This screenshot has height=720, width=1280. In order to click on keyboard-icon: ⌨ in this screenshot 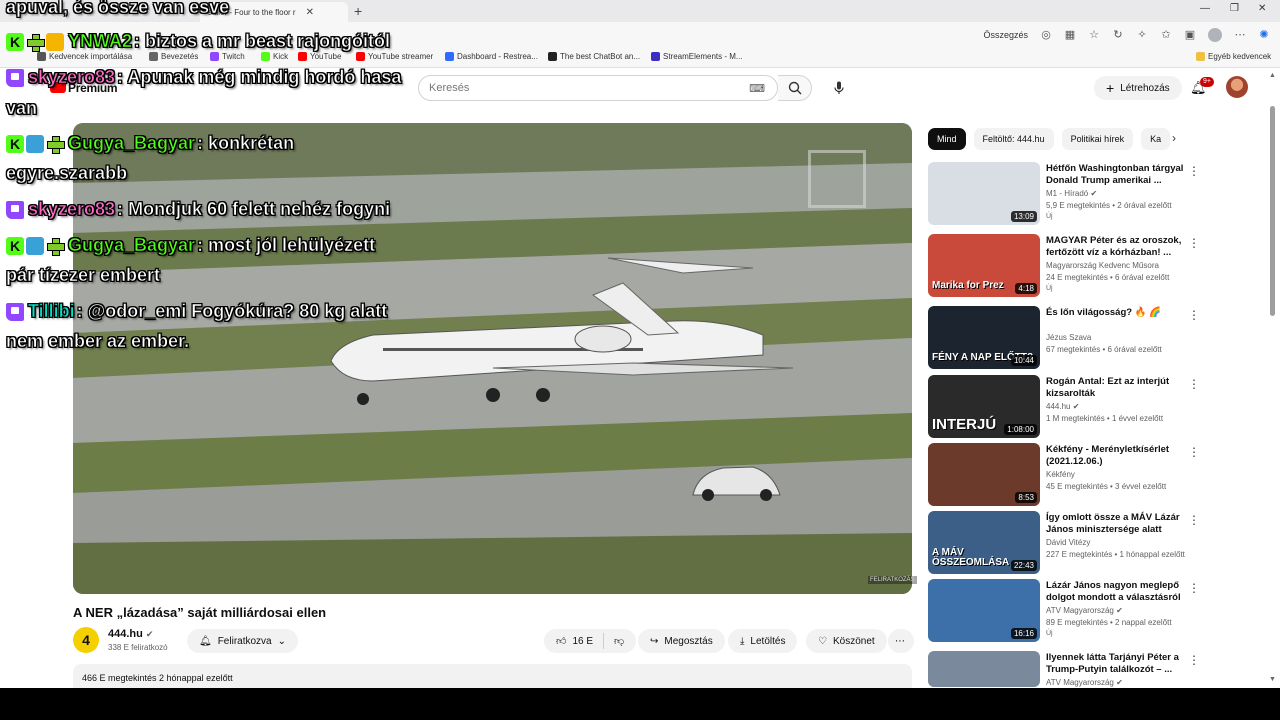, I will do `click(757, 88)`.